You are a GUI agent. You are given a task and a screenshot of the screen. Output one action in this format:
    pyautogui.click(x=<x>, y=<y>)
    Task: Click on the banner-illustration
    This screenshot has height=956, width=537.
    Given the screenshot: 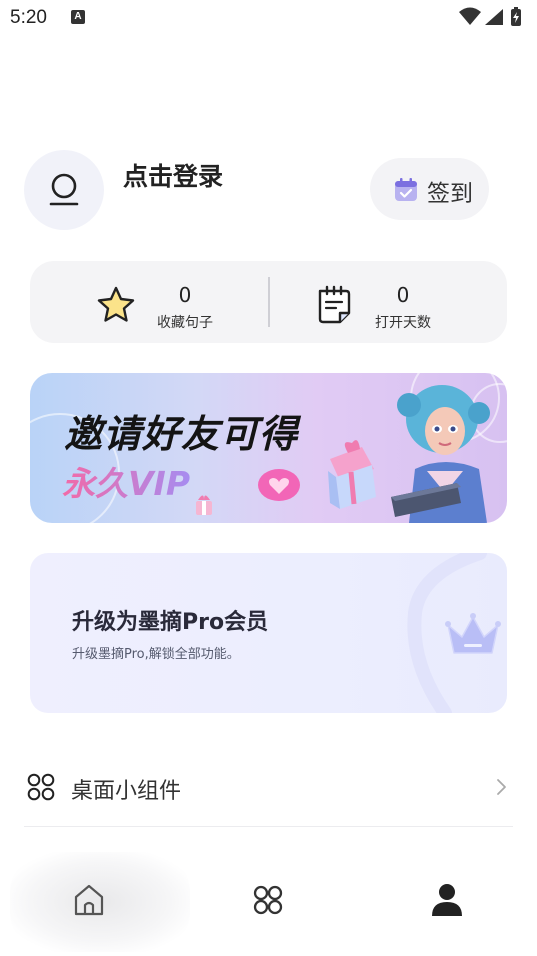 What is the action you would take?
    pyautogui.click(x=286, y=477)
    